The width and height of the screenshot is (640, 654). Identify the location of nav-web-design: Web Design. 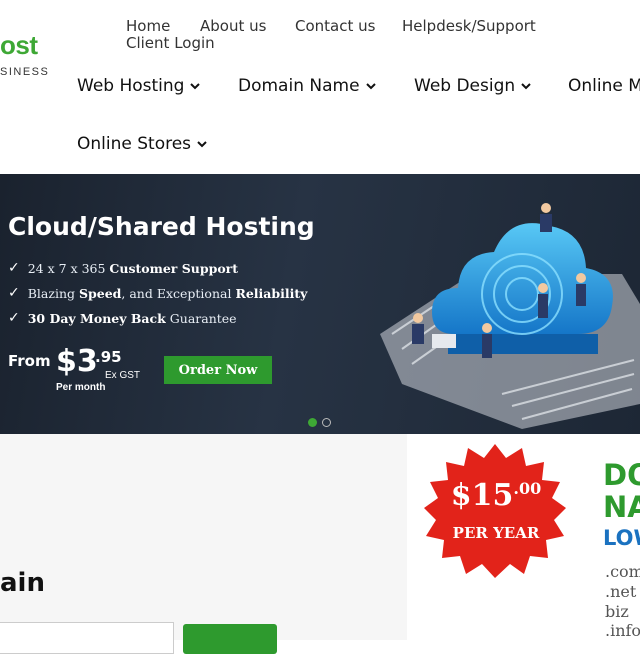
(472, 86).